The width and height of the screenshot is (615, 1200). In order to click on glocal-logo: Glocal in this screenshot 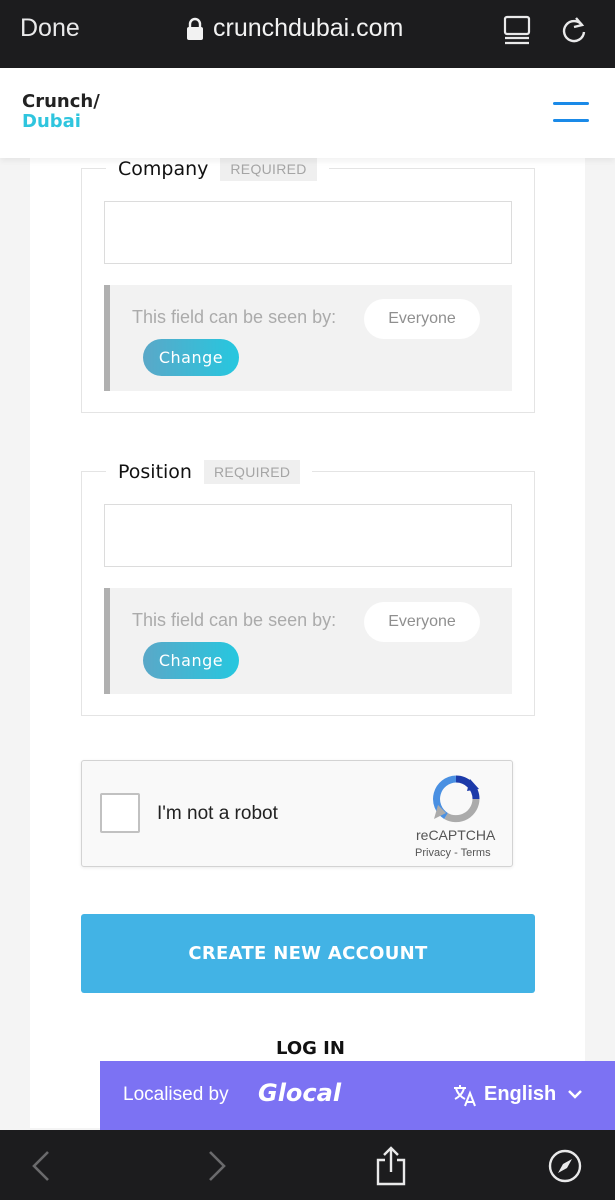, I will do `click(300, 1093)`.